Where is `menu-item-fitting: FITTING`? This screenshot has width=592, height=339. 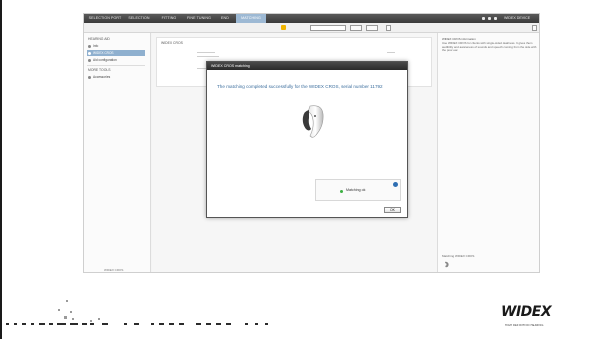
menu-item-fitting: FITTING is located at coordinates (169, 18).